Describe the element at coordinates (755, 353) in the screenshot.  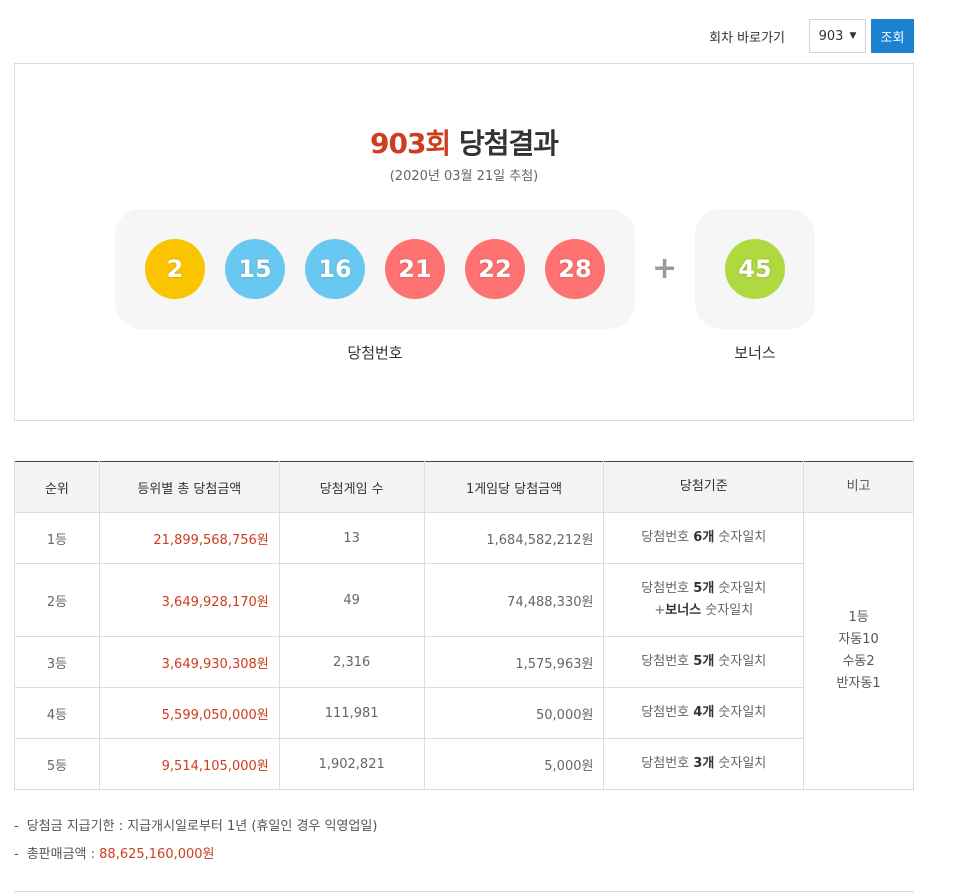
I see `bonus-label: 보너스` at that location.